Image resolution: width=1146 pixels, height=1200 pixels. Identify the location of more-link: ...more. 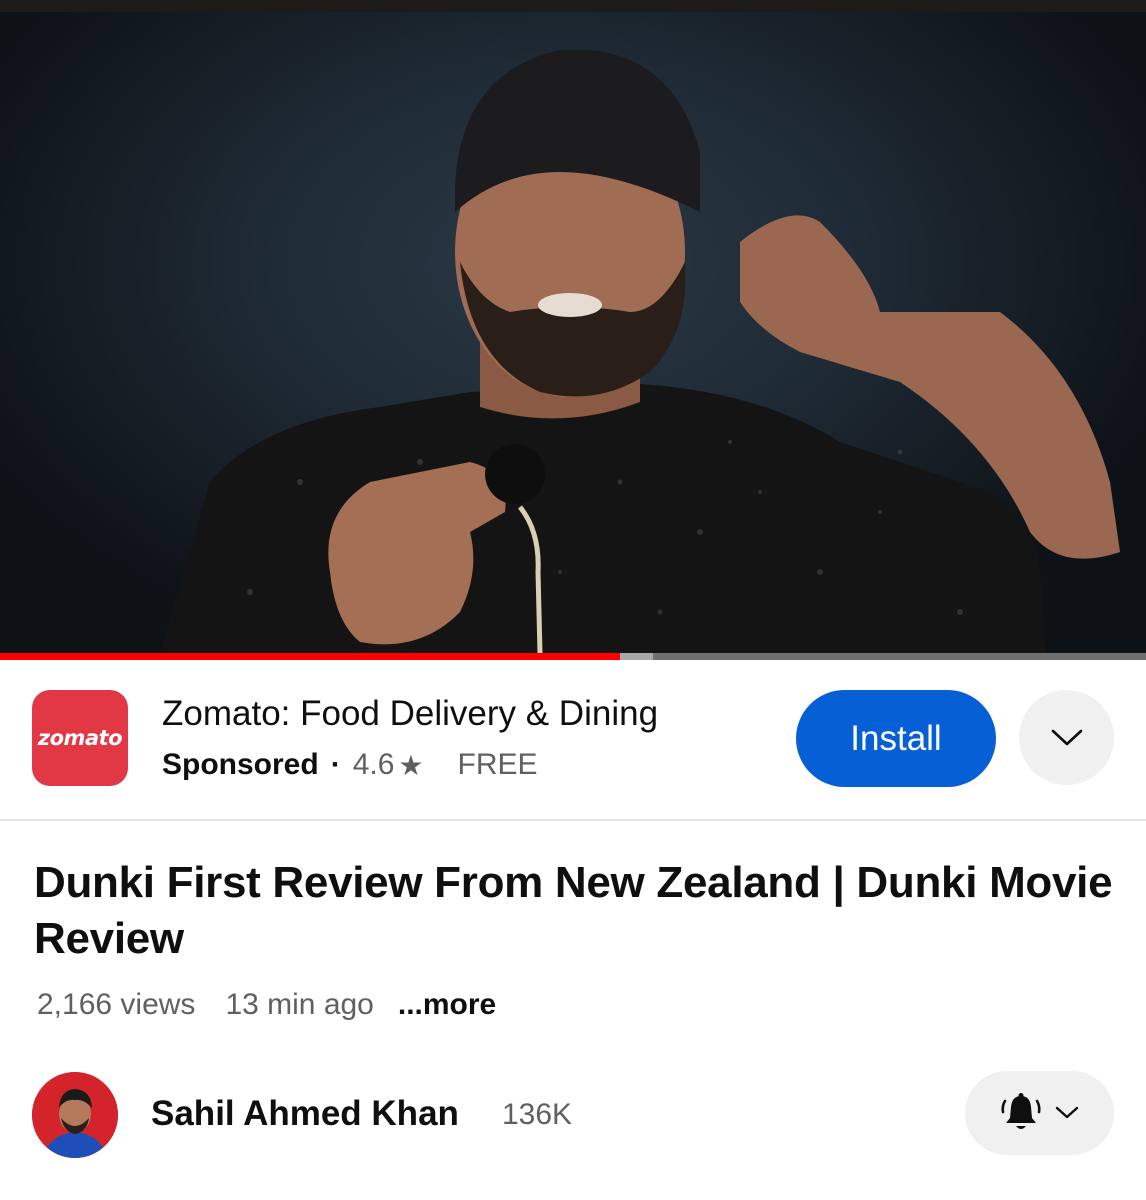
(447, 1005).